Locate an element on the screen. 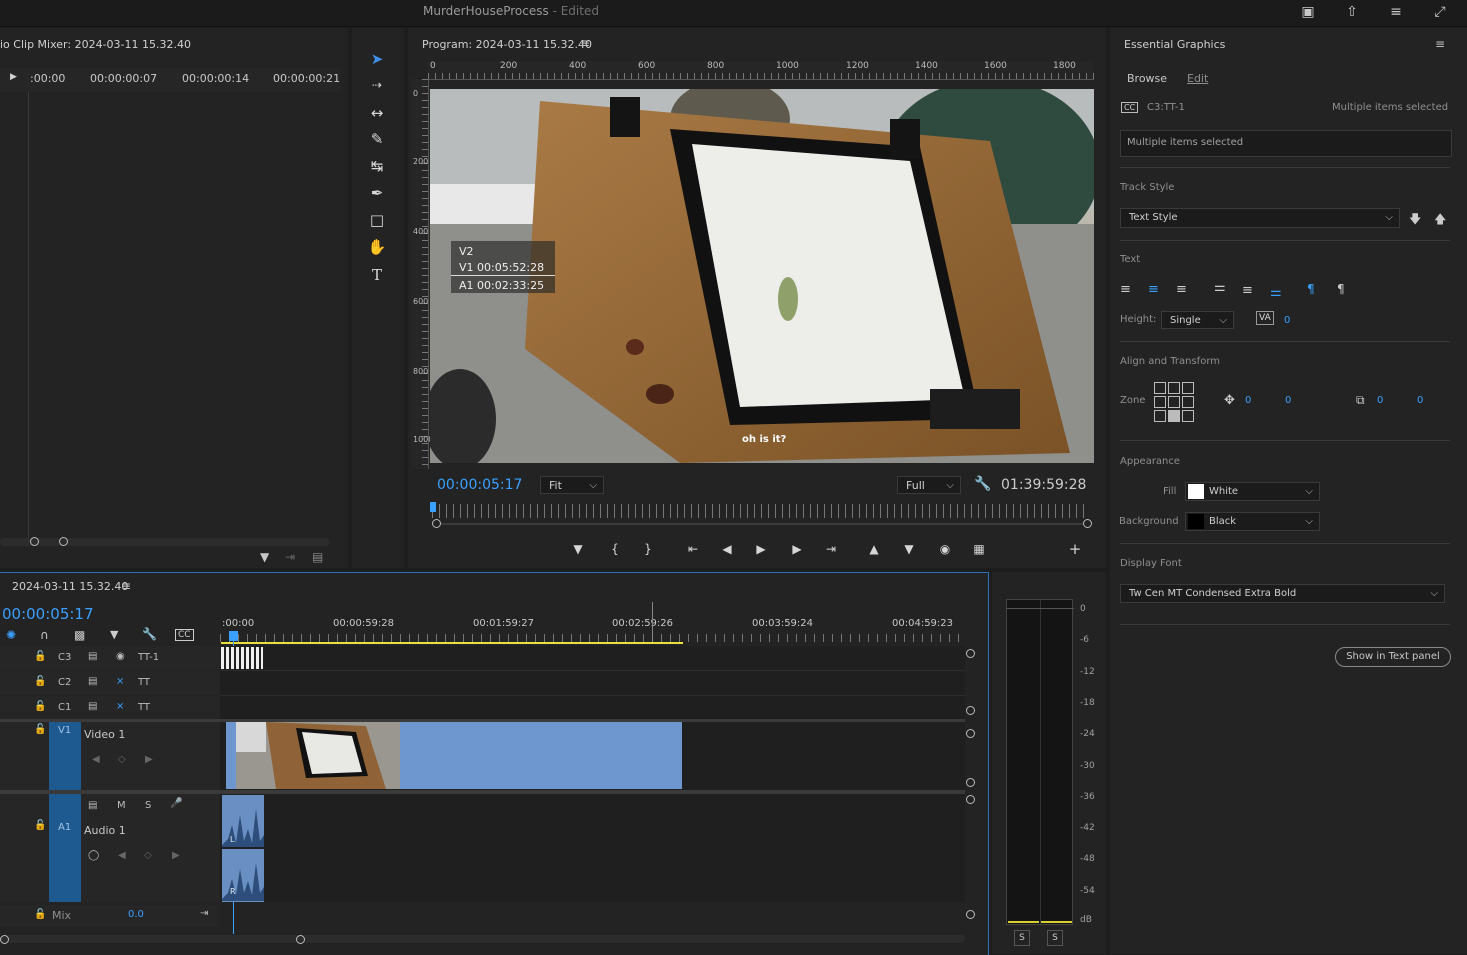 The height and width of the screenshot is (955, 1467). razor-icon: ✎ is located at coordinates (377, 139).